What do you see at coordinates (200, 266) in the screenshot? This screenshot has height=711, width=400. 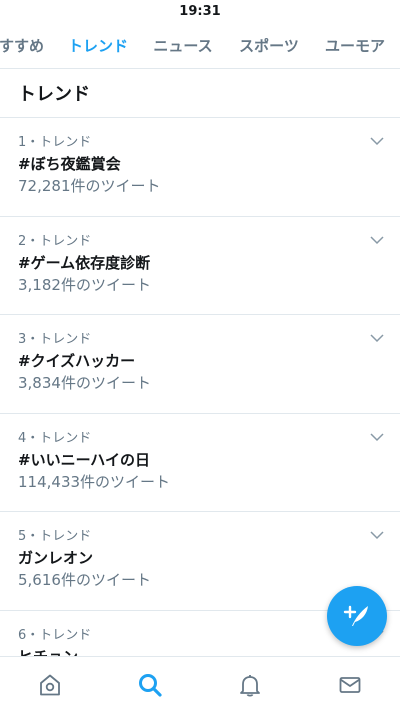 I see `trend-item: 2・トレンド #ゲーム依存度診断 3,182件のツイート` at bounding box center [200, 266].